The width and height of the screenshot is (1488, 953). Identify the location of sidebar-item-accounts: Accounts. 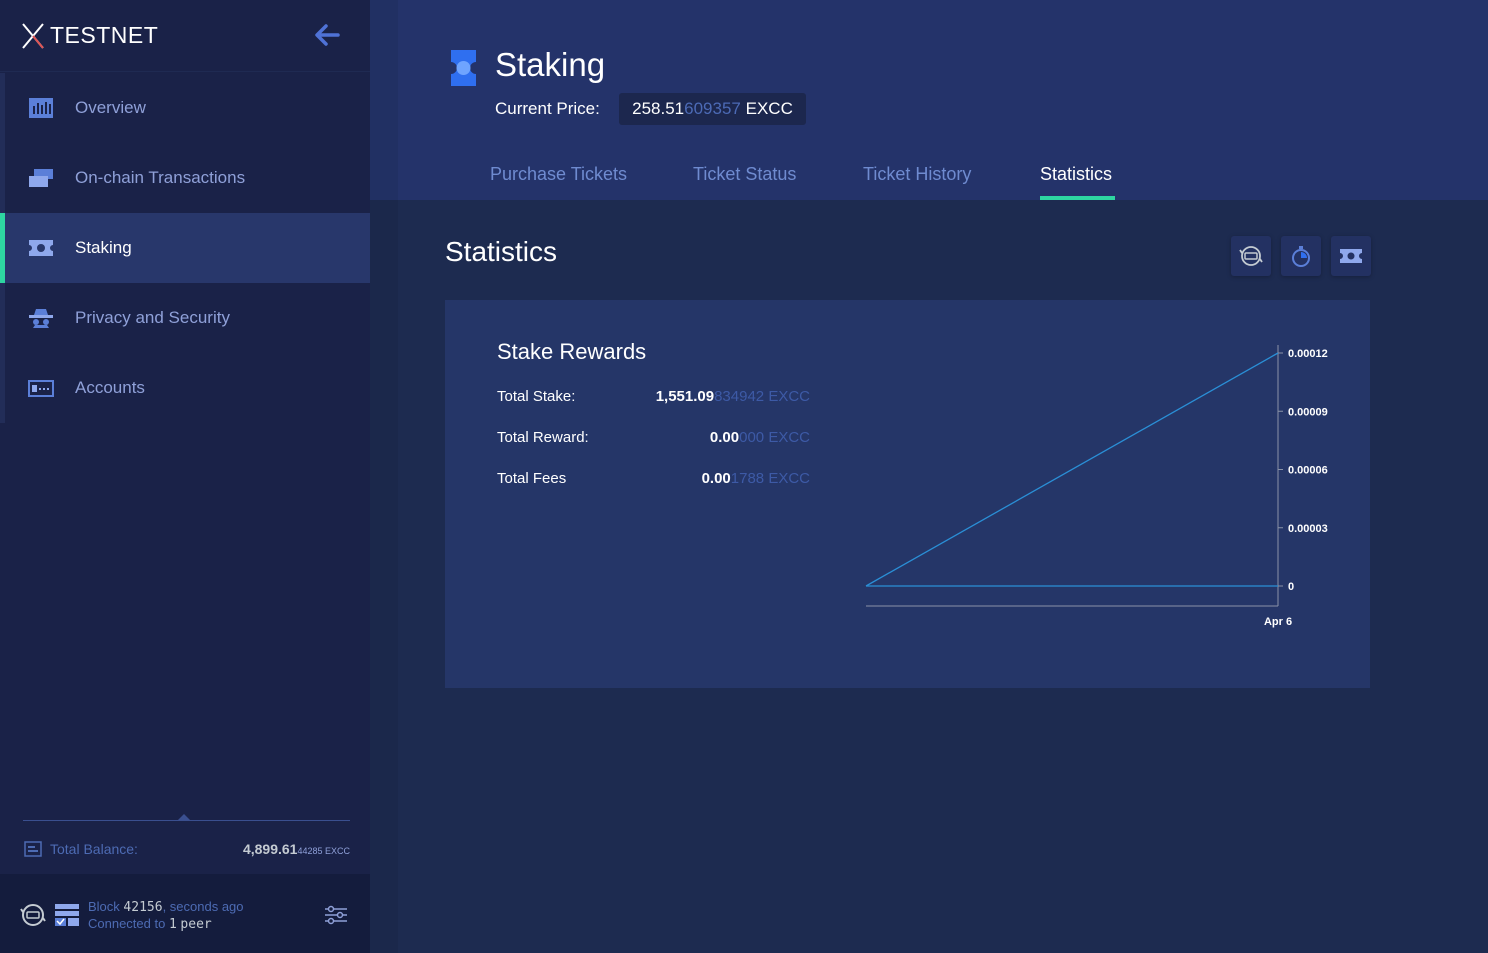
(185, 388).